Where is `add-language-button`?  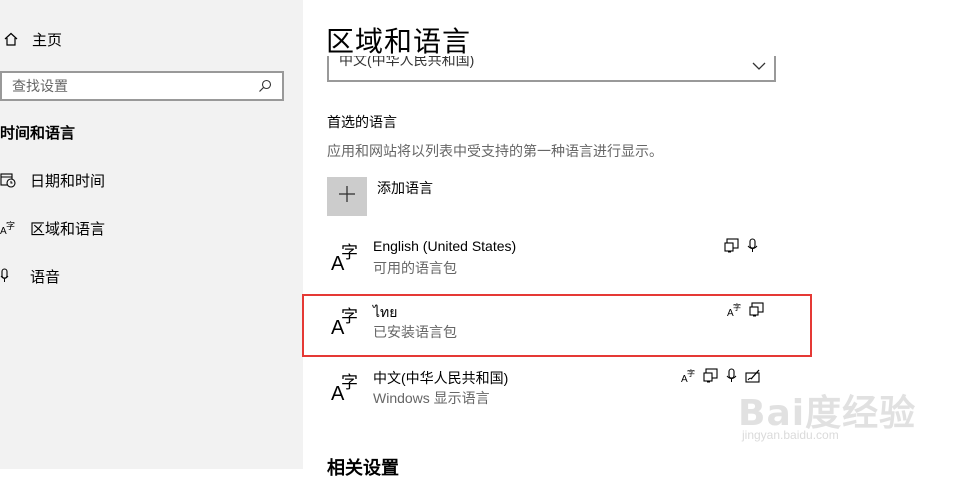
add-language-button is located at coordinates (347, 196).